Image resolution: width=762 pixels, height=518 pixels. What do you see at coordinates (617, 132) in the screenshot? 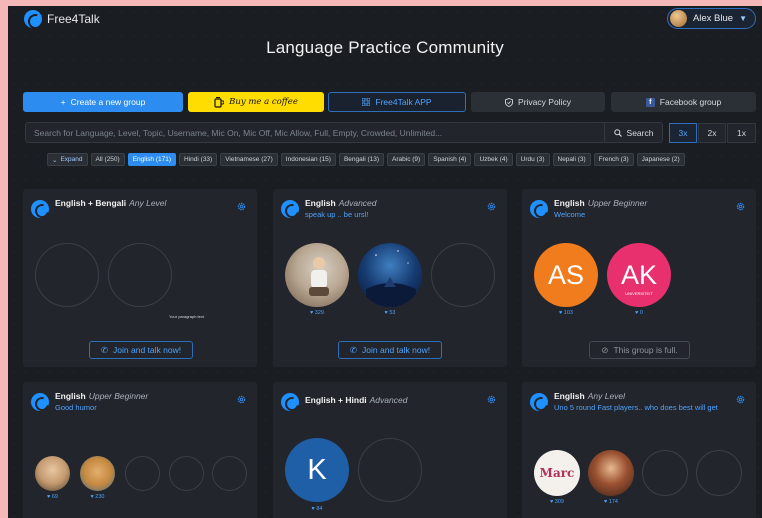
I see `search-icon` at bounding box center [617, 132].